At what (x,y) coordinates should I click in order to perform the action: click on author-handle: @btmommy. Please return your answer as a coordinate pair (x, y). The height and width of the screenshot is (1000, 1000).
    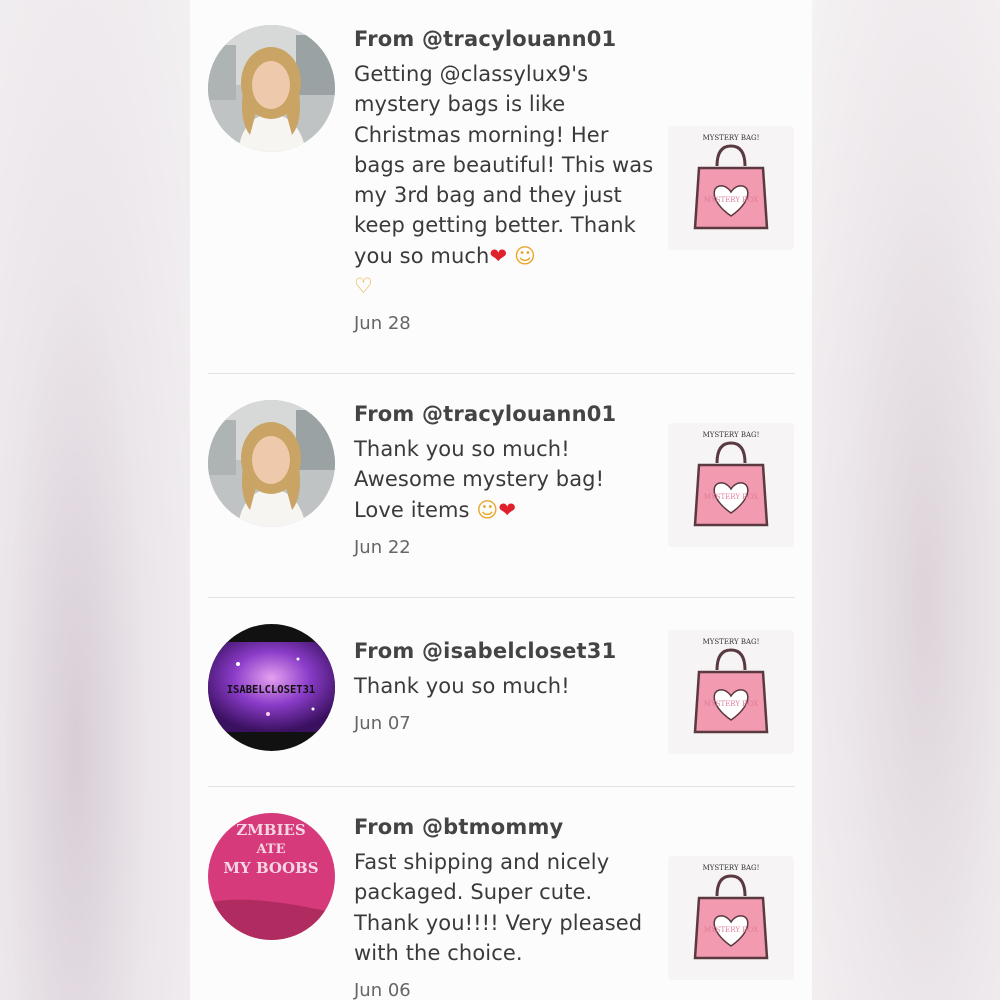
    Looking at the image, I should click on (492, 827).